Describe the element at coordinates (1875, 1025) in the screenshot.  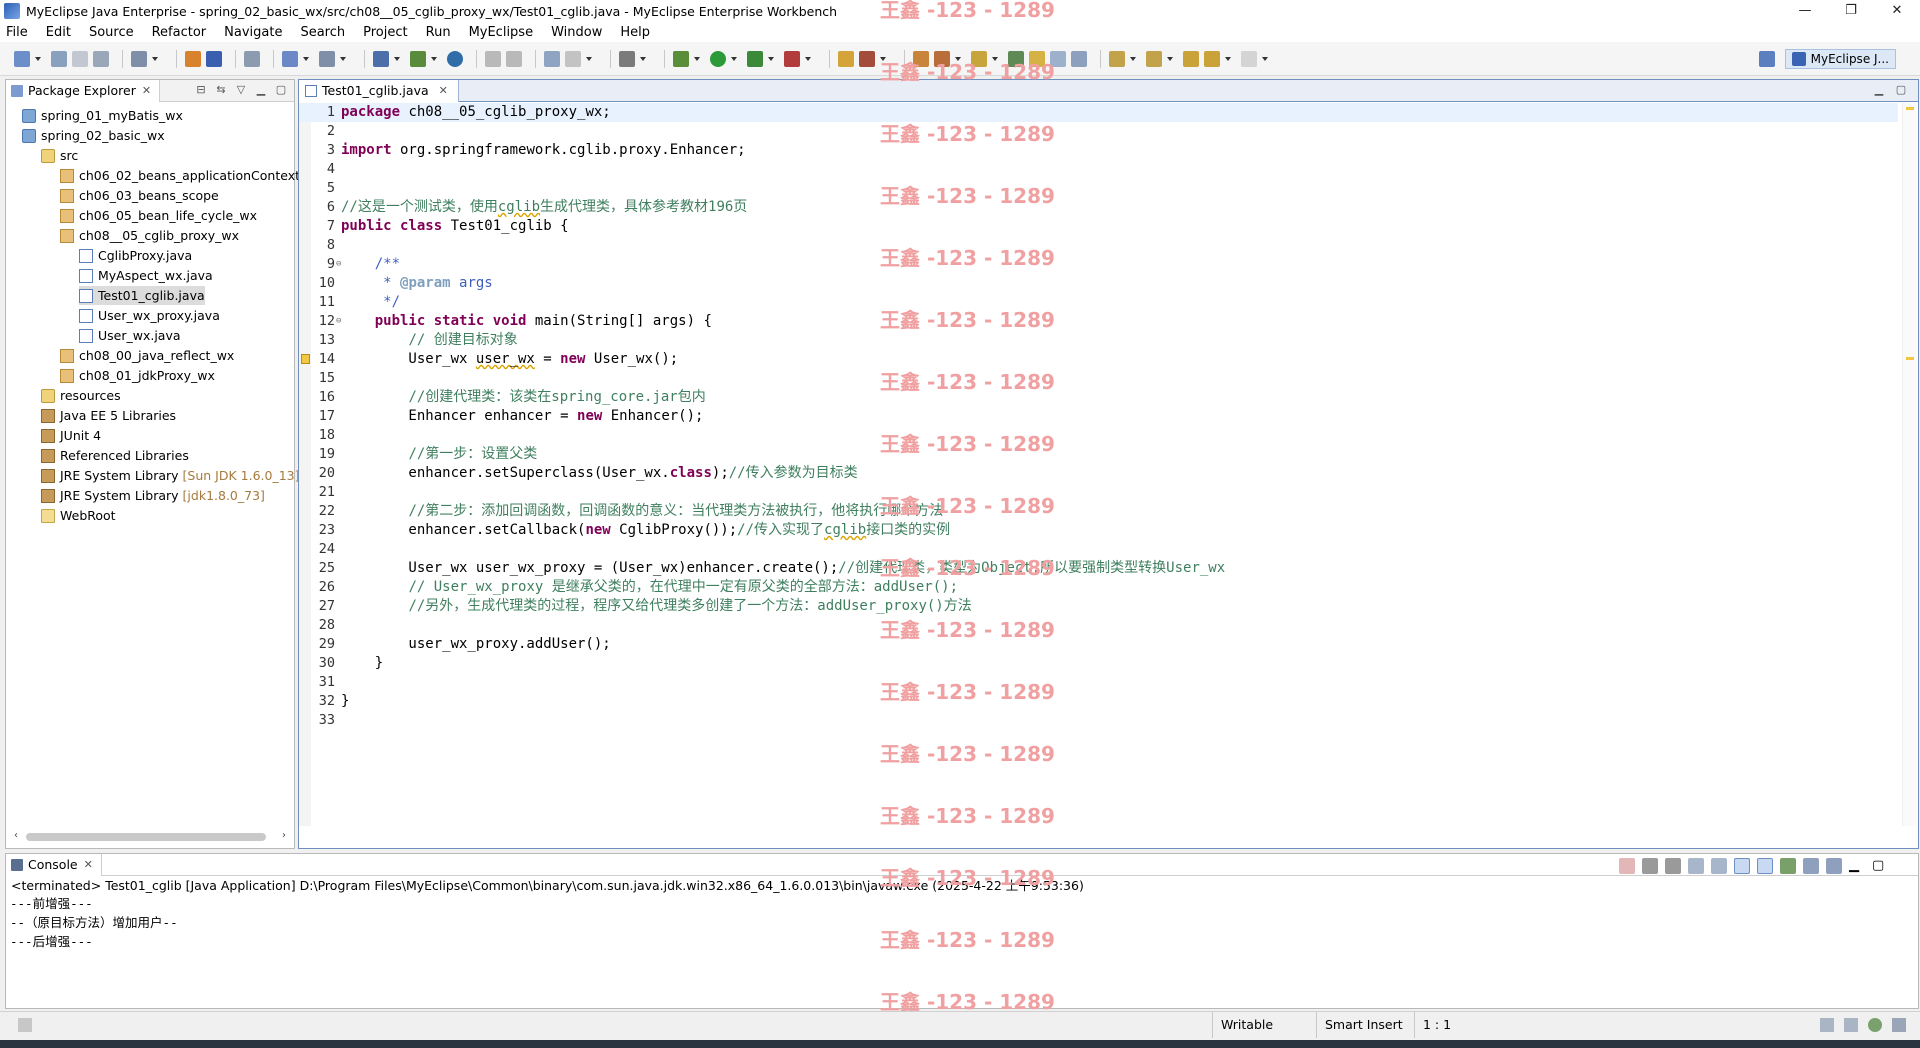
I see `network-icon` at that location.